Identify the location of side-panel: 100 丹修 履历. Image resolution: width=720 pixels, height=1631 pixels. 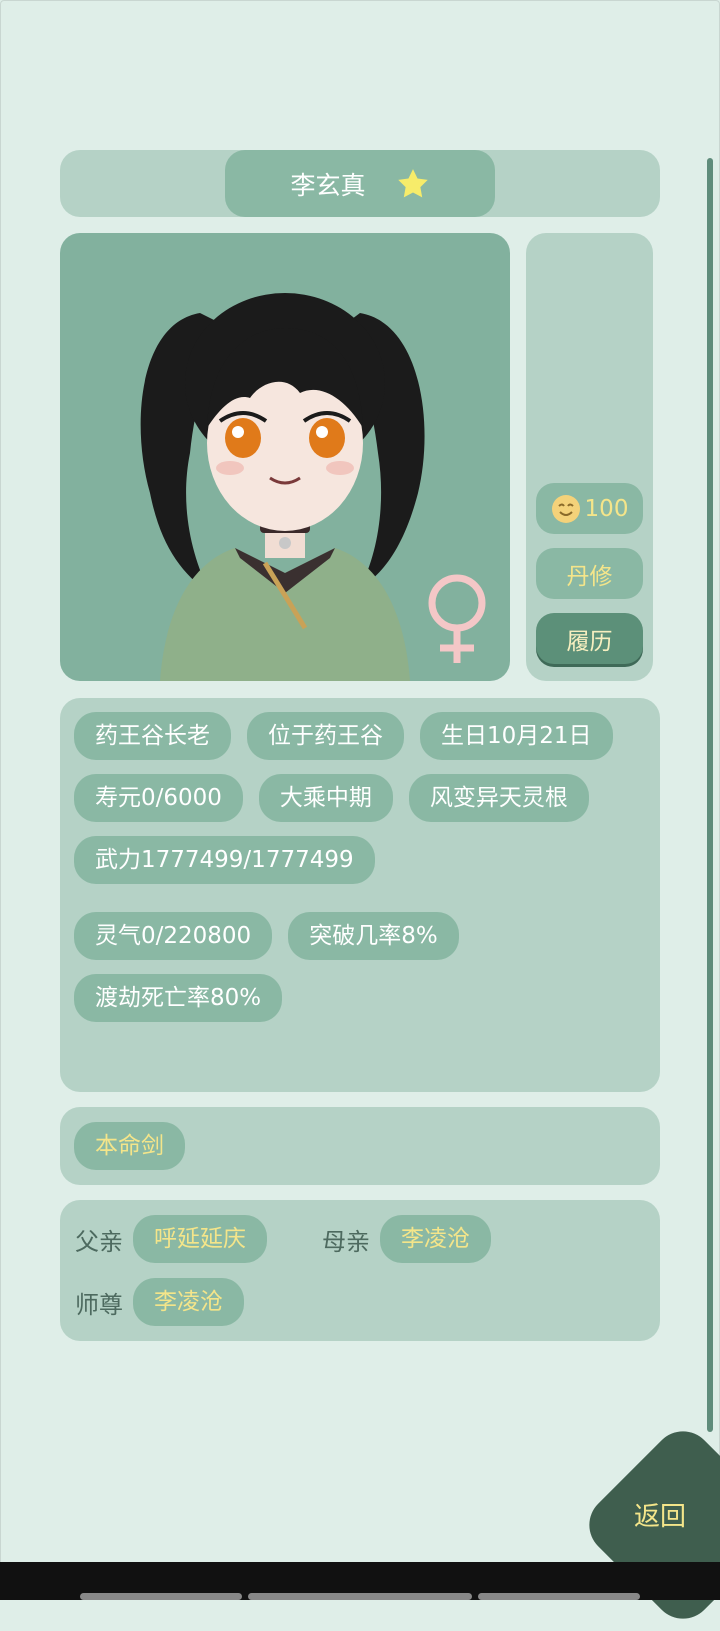
(589, 457).